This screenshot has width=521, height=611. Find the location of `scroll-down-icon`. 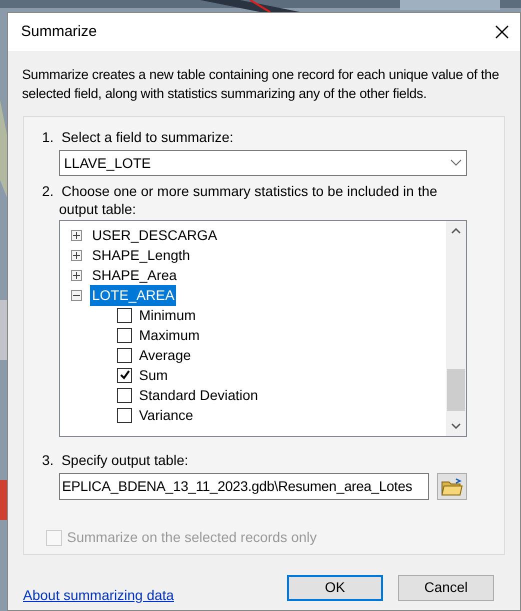

scroll-down-icon is located at coordinates (456, 426).